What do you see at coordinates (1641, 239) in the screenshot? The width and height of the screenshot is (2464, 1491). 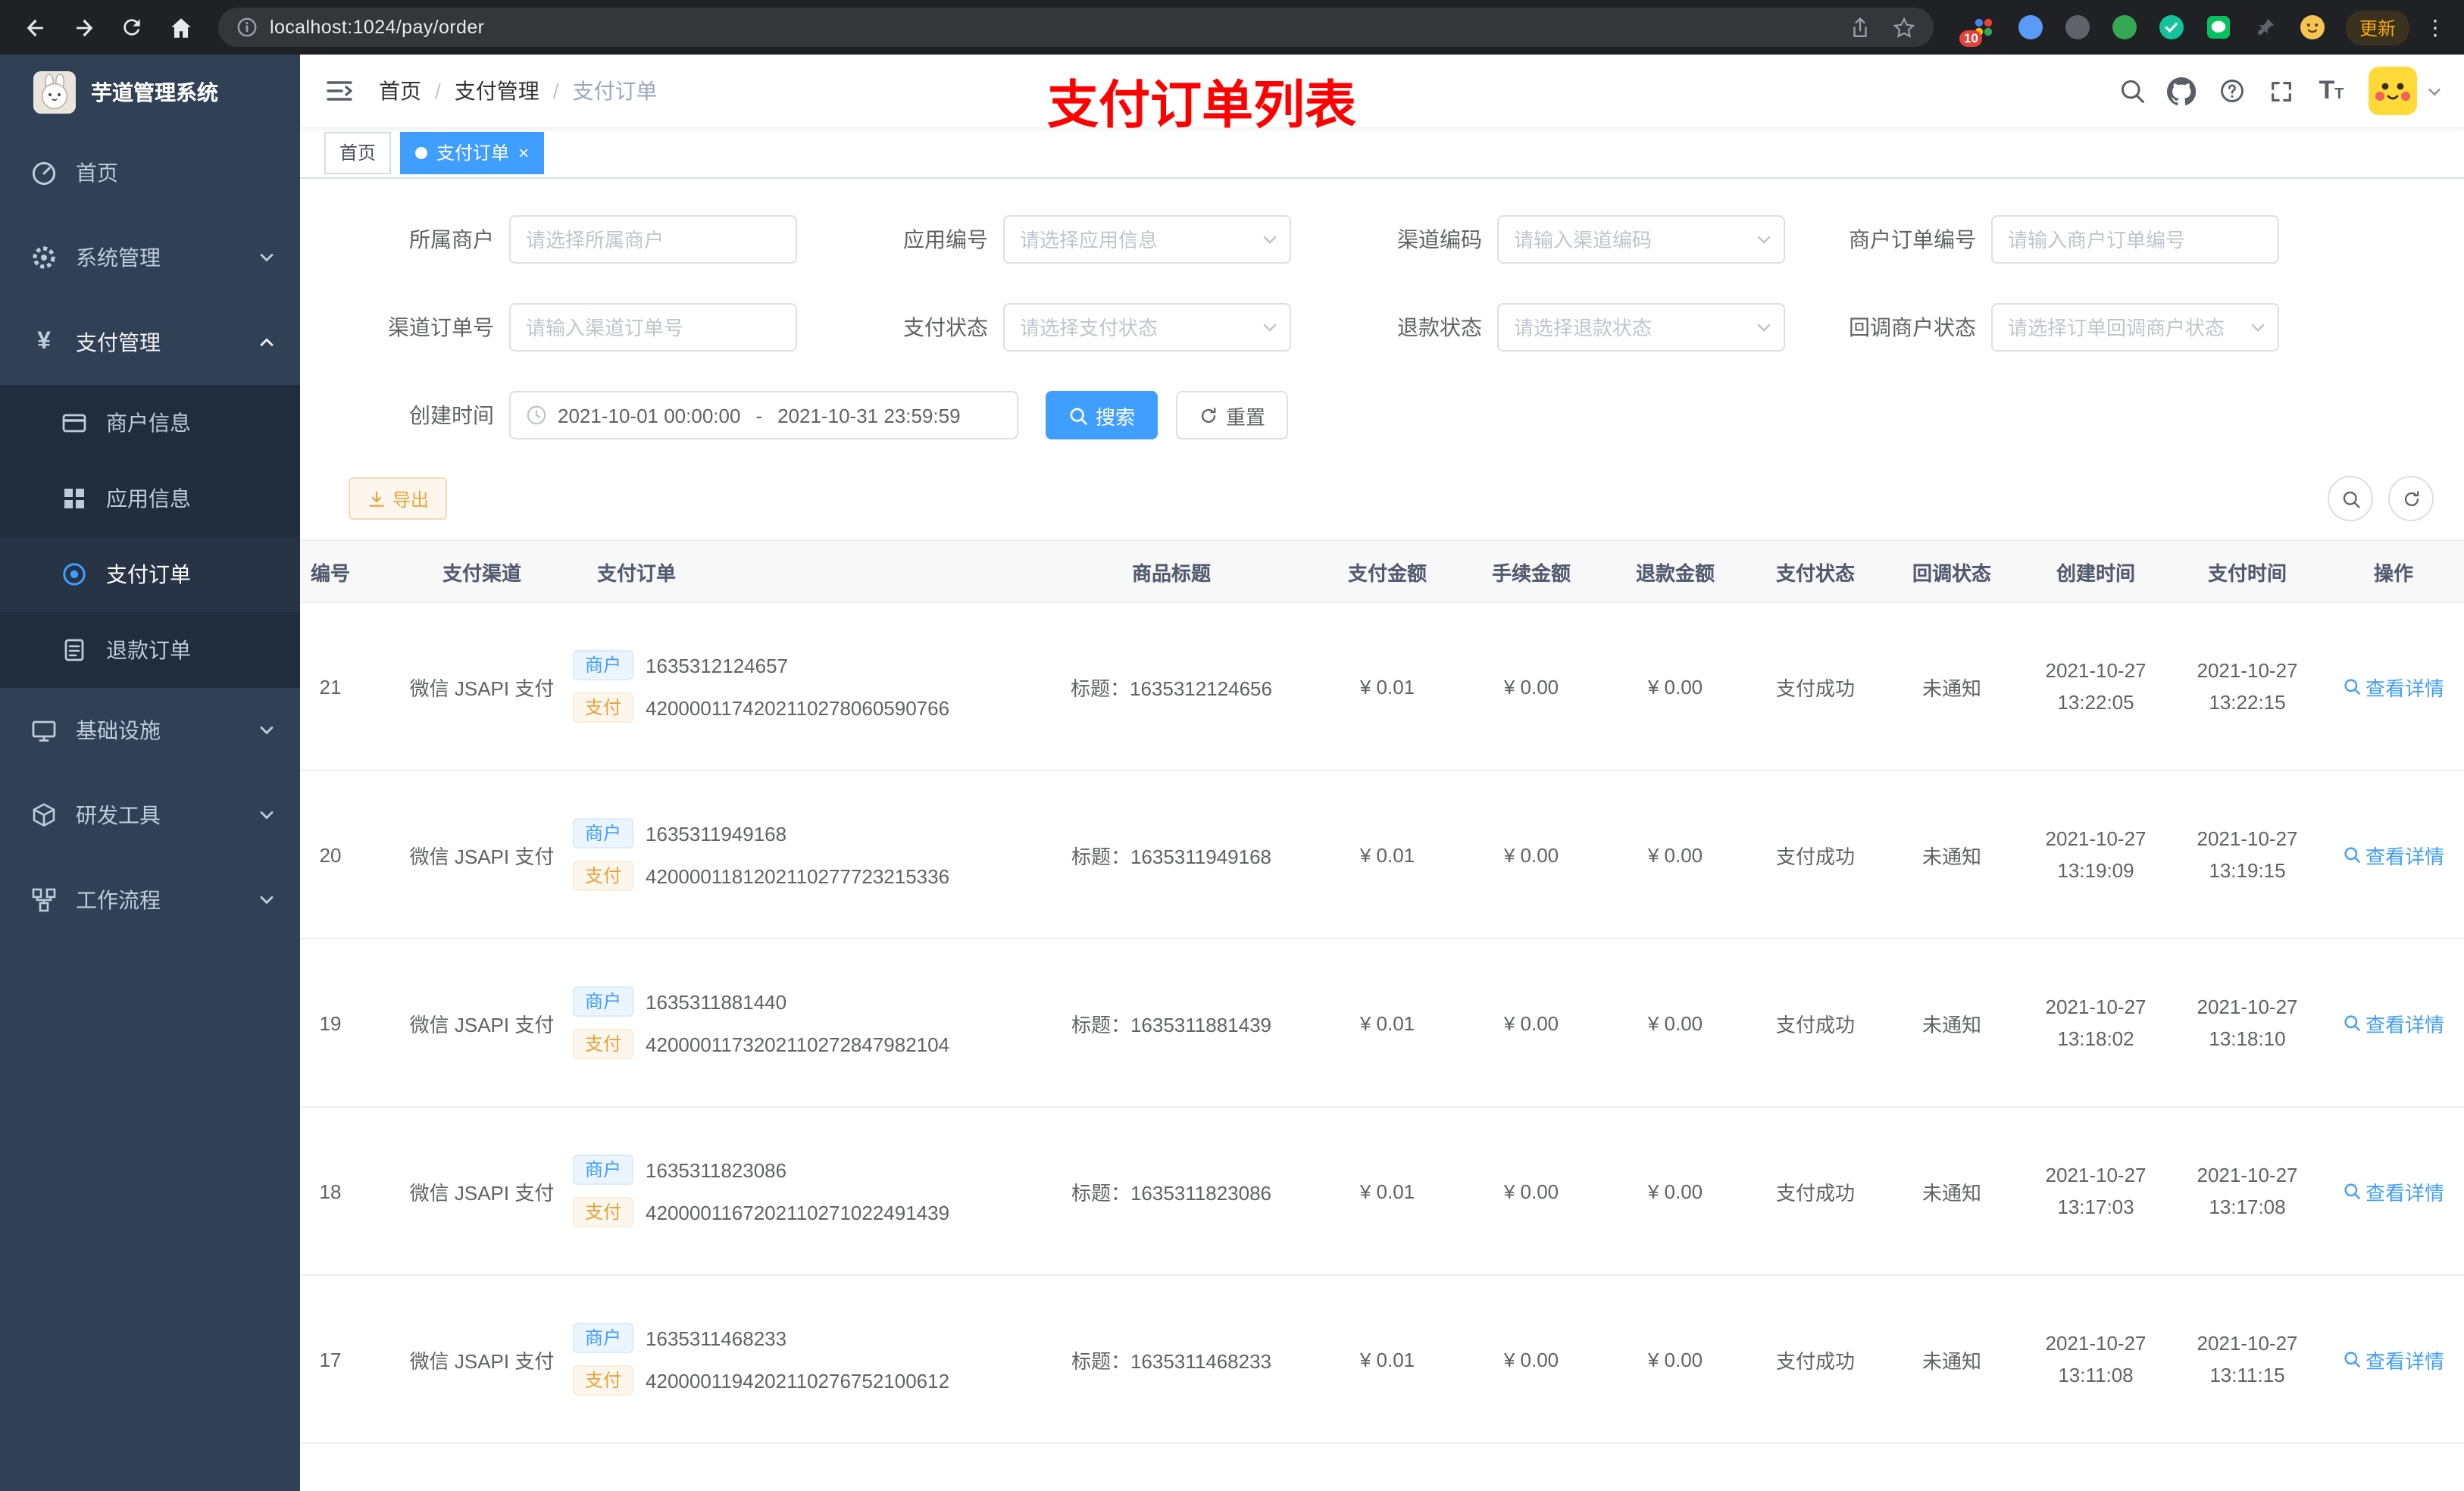 I see `channel-code-input` at bounding box center [1641, 239].